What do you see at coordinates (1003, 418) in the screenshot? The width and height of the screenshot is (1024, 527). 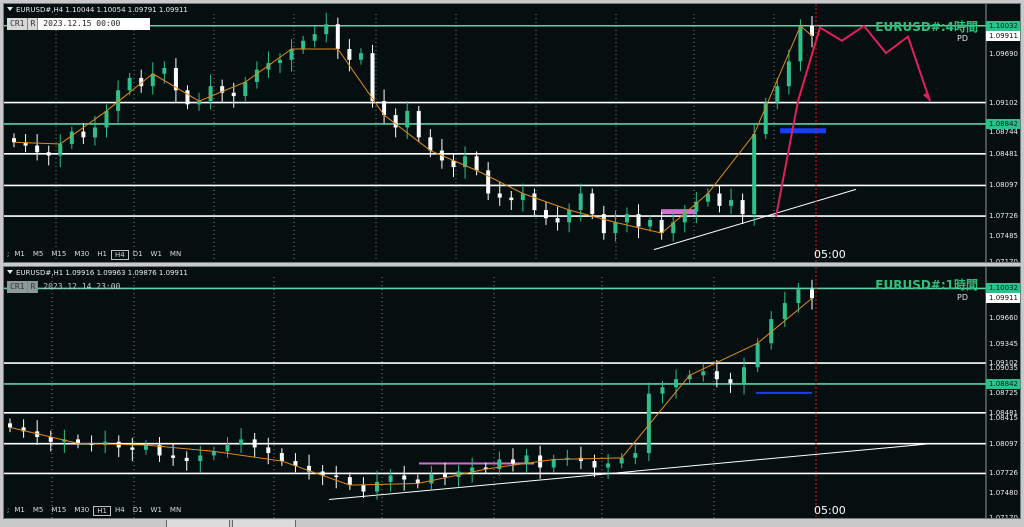 I see `price-tick-label: 1.08415` at bounding box center [1003, 418].